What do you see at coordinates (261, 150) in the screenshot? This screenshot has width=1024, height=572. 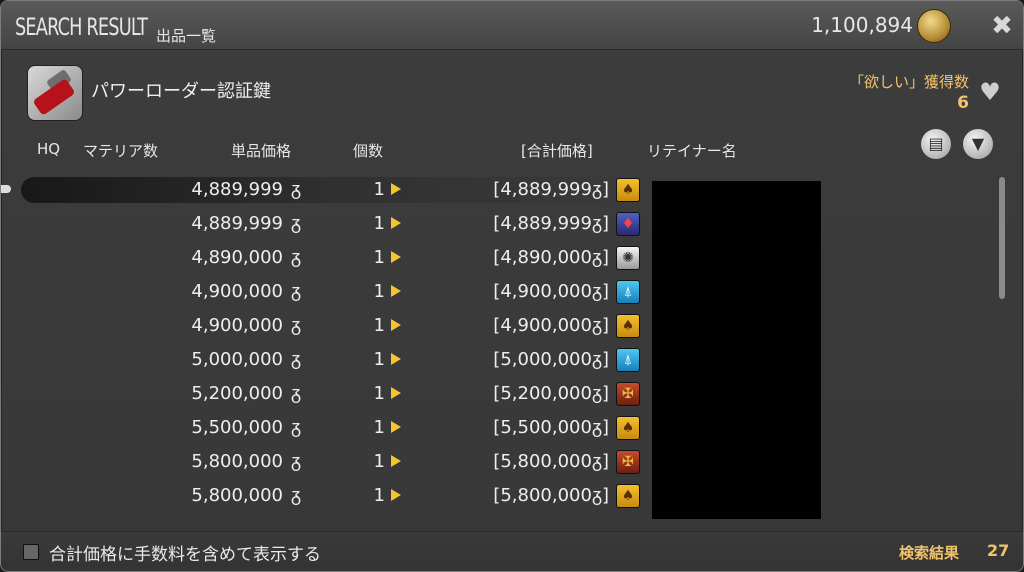 I see `column-header-unit-price: 単品価格` at bounding box center [261, 150].